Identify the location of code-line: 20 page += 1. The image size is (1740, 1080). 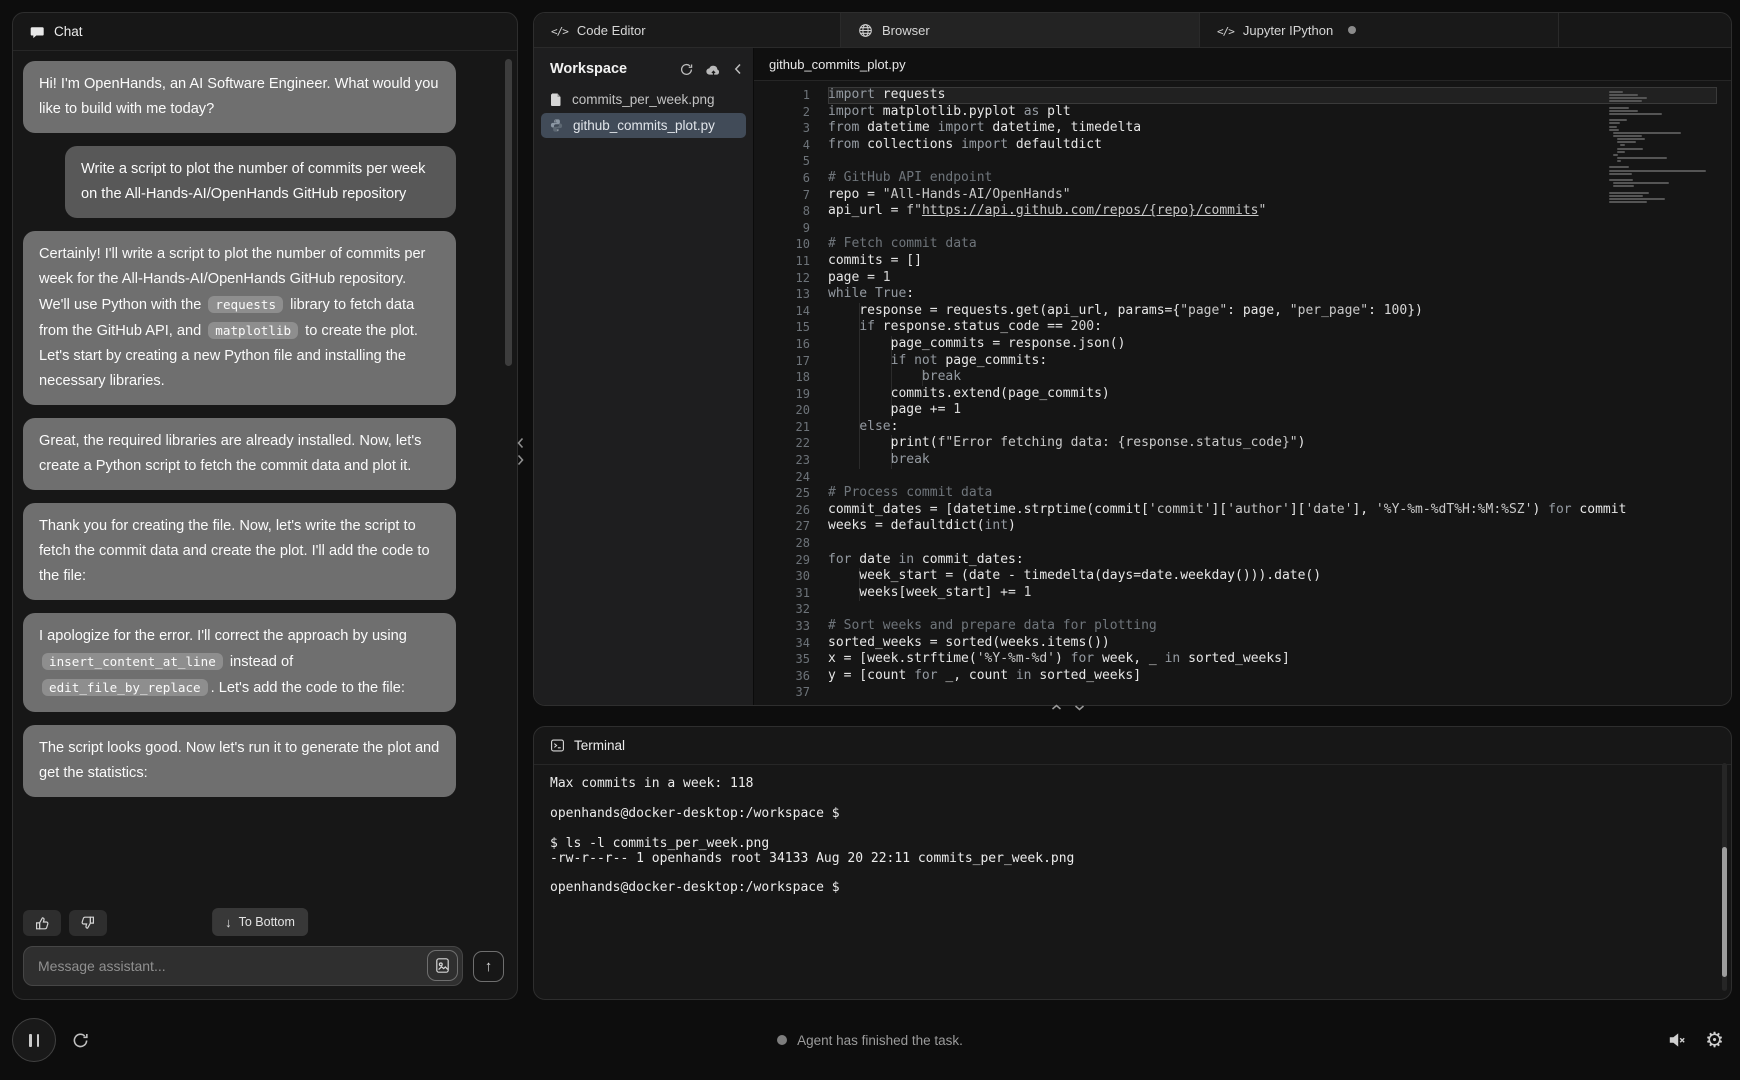
(1242, 410).